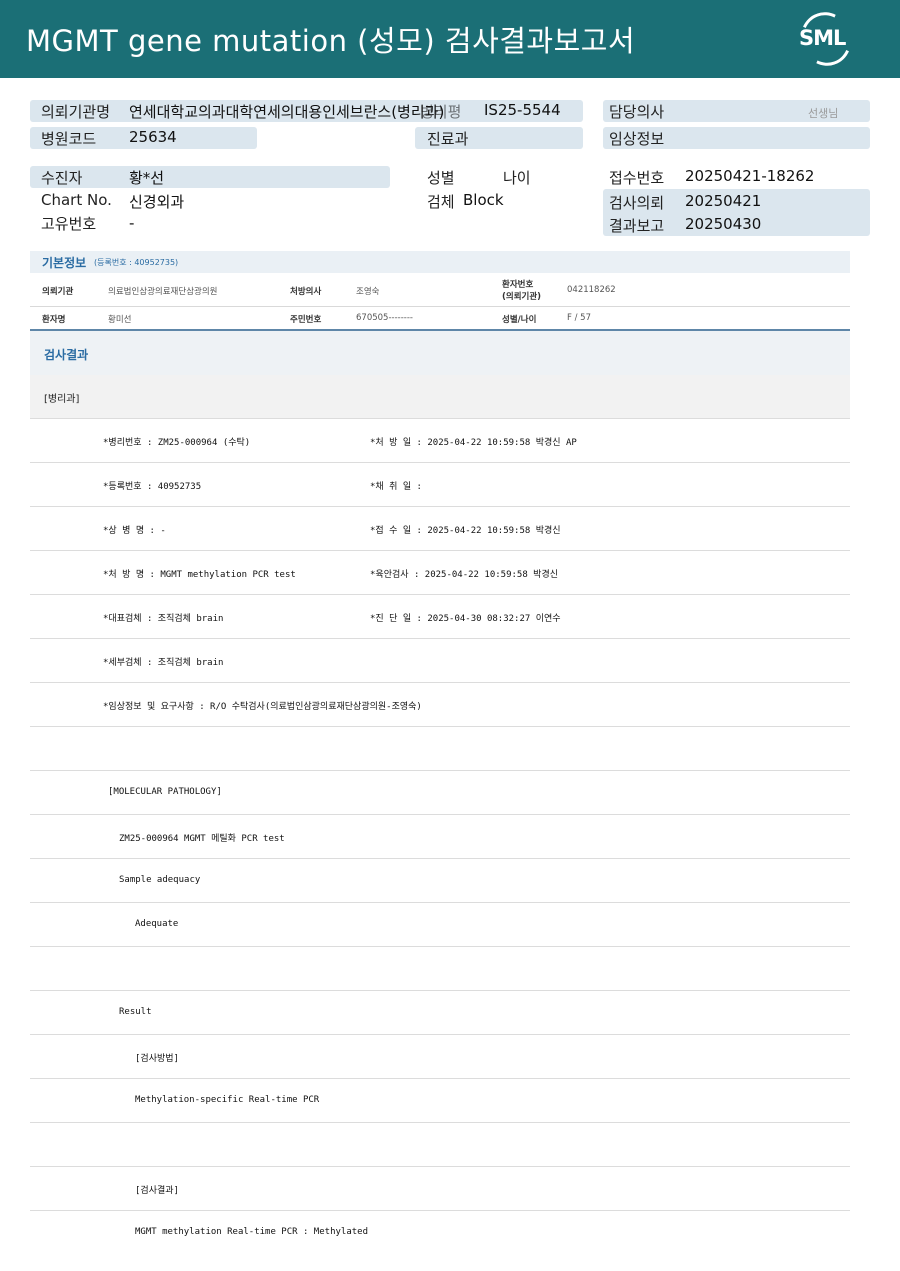 This screenshot has height=1271, width=900. Describe the element at coordinates (165, 792) in the screenshot. I see `result-left: [MOLECULAR PATHOLOGY]` at that location.